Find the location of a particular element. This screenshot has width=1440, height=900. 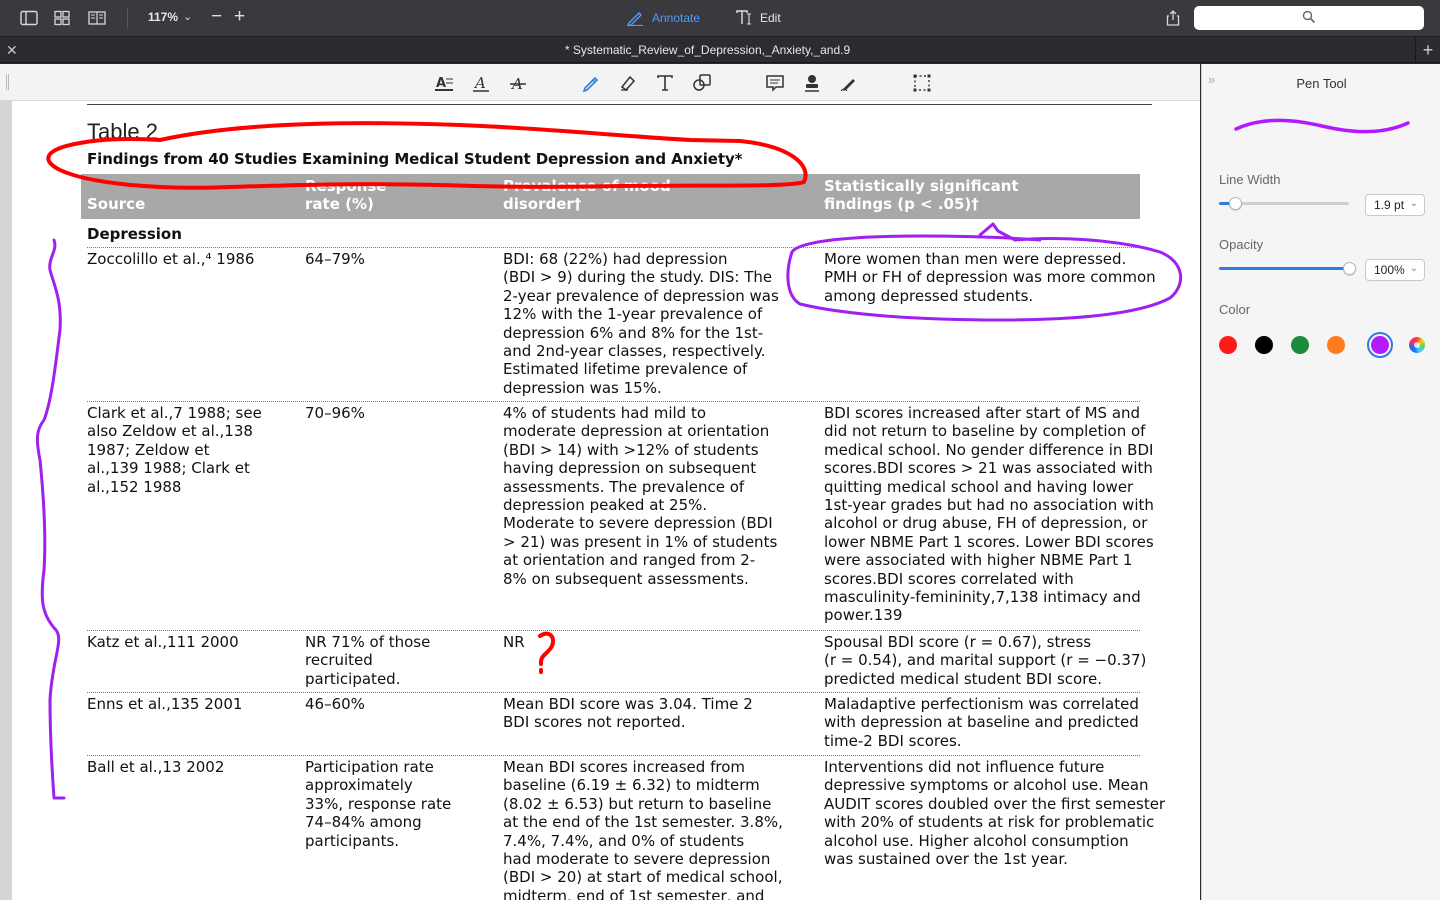

cell-prevalence: Estimated lifetime prevalence of is located at coordinates (625, 369).